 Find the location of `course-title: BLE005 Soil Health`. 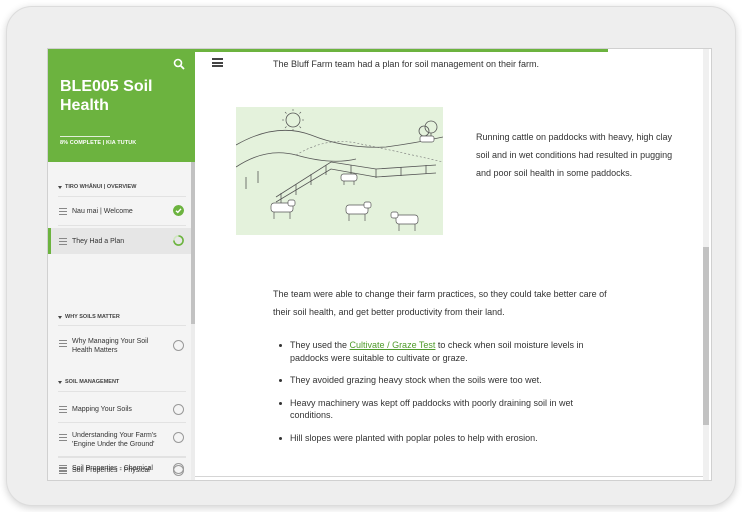

course-title: BLE005 Soil Health is located at coordinates (106, 96).